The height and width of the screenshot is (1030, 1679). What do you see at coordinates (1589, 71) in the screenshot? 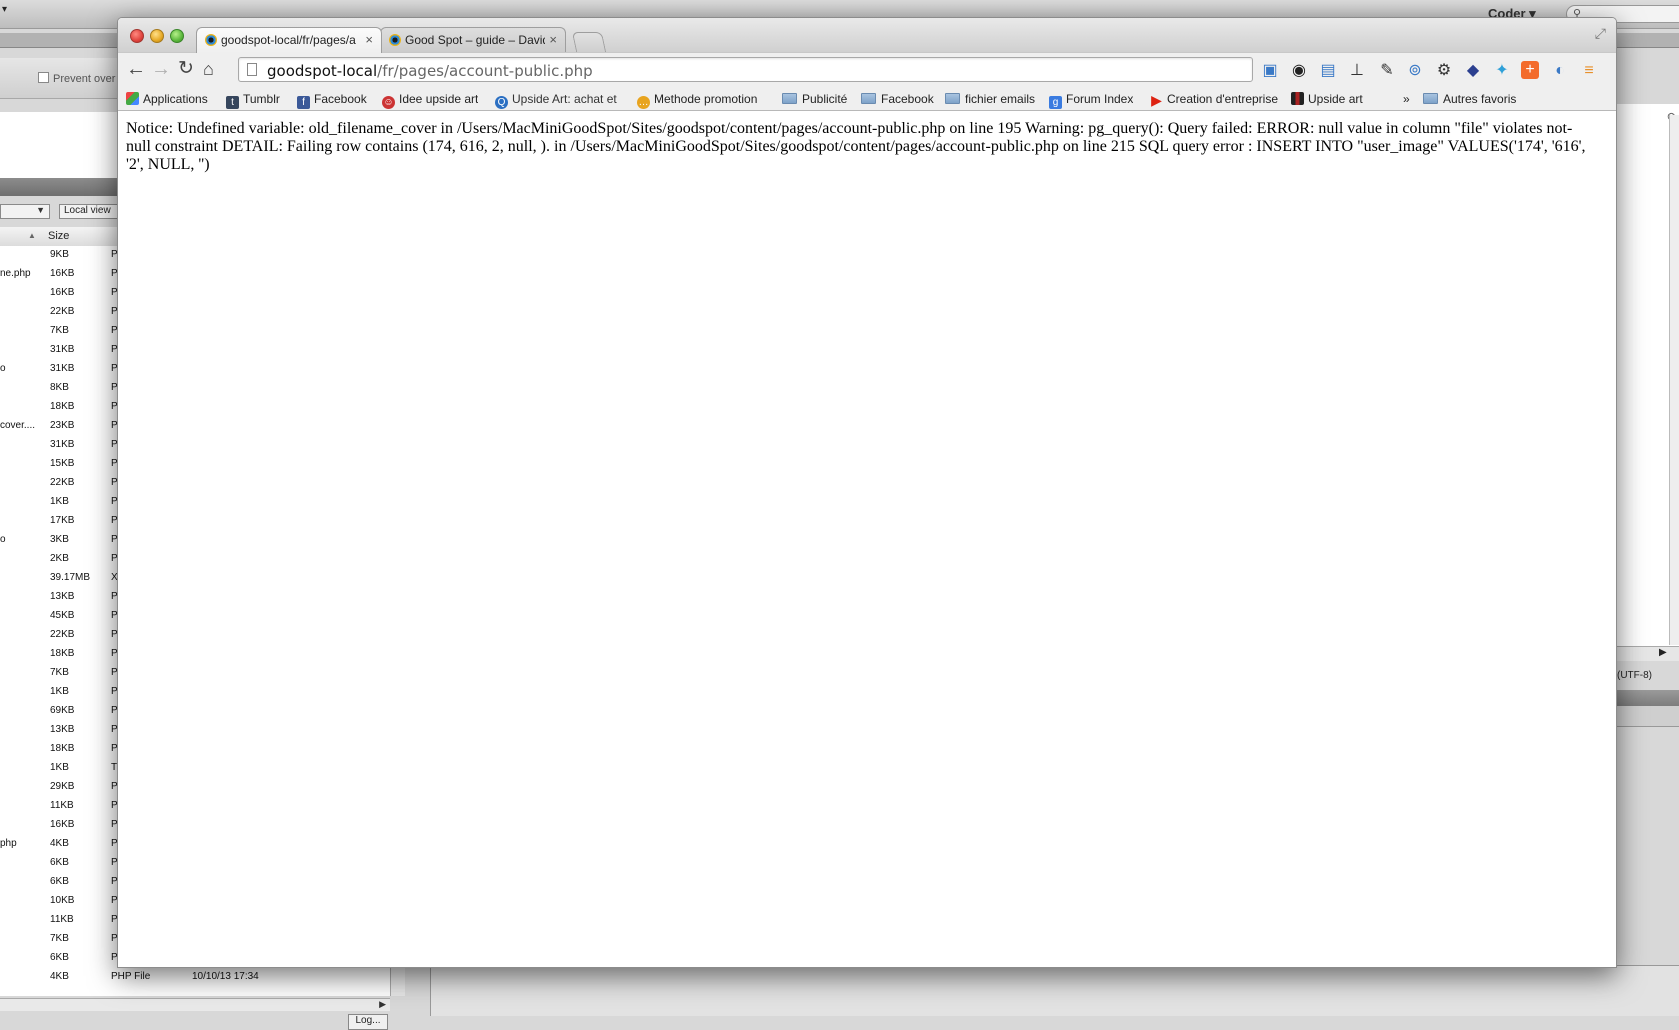
I see `menu-icon: ≡` at bounding box center [1589, 71].